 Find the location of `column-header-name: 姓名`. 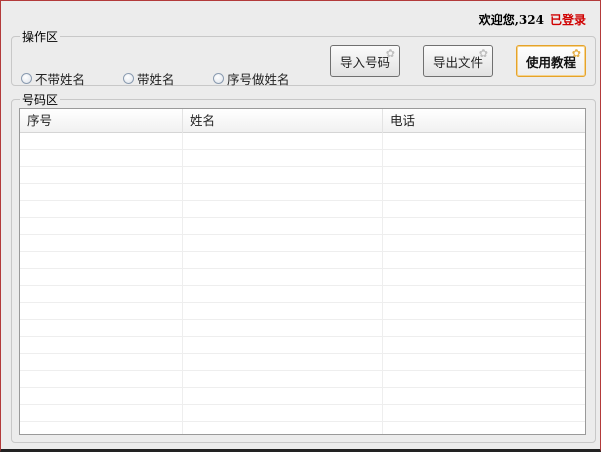

column-header-name: 姓名 is located at coordinates (283, 121).